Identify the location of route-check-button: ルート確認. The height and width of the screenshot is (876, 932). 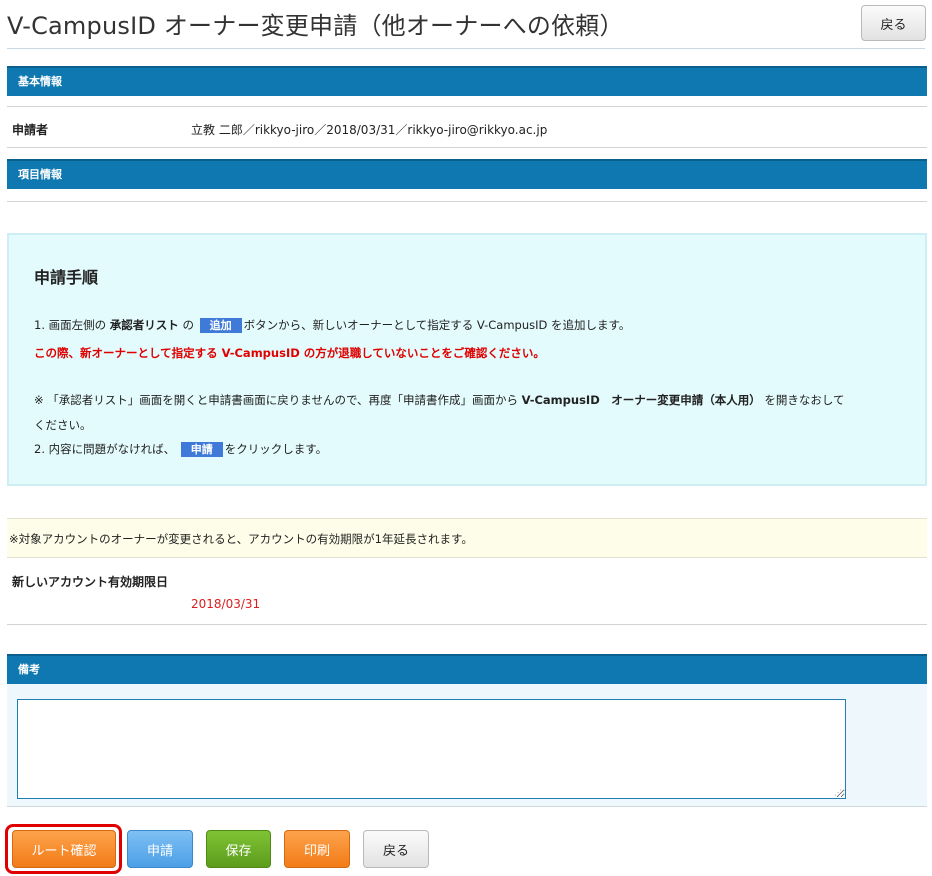
(64, 849).